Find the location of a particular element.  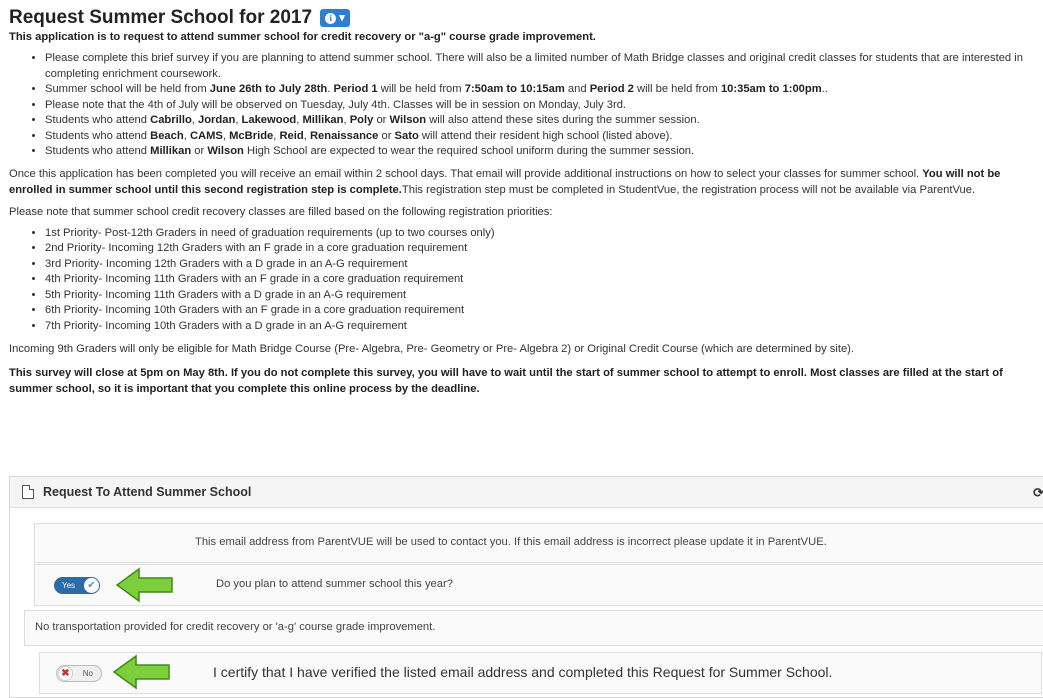

certify-toggle: ✖ No is located at coordinates (79, 673).